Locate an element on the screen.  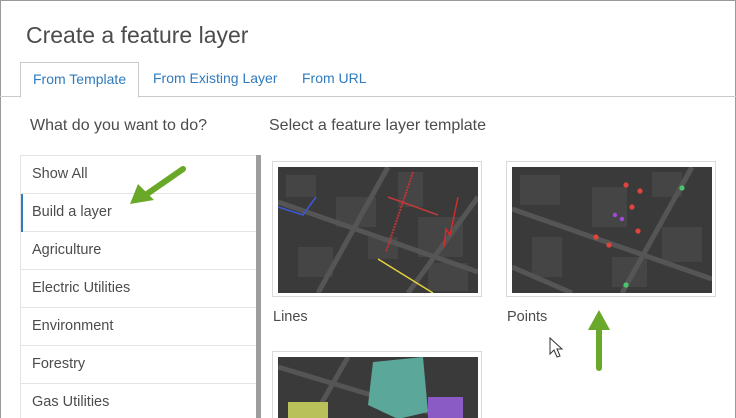
tab-from-url: From URL is located at coordinates (334, 79).